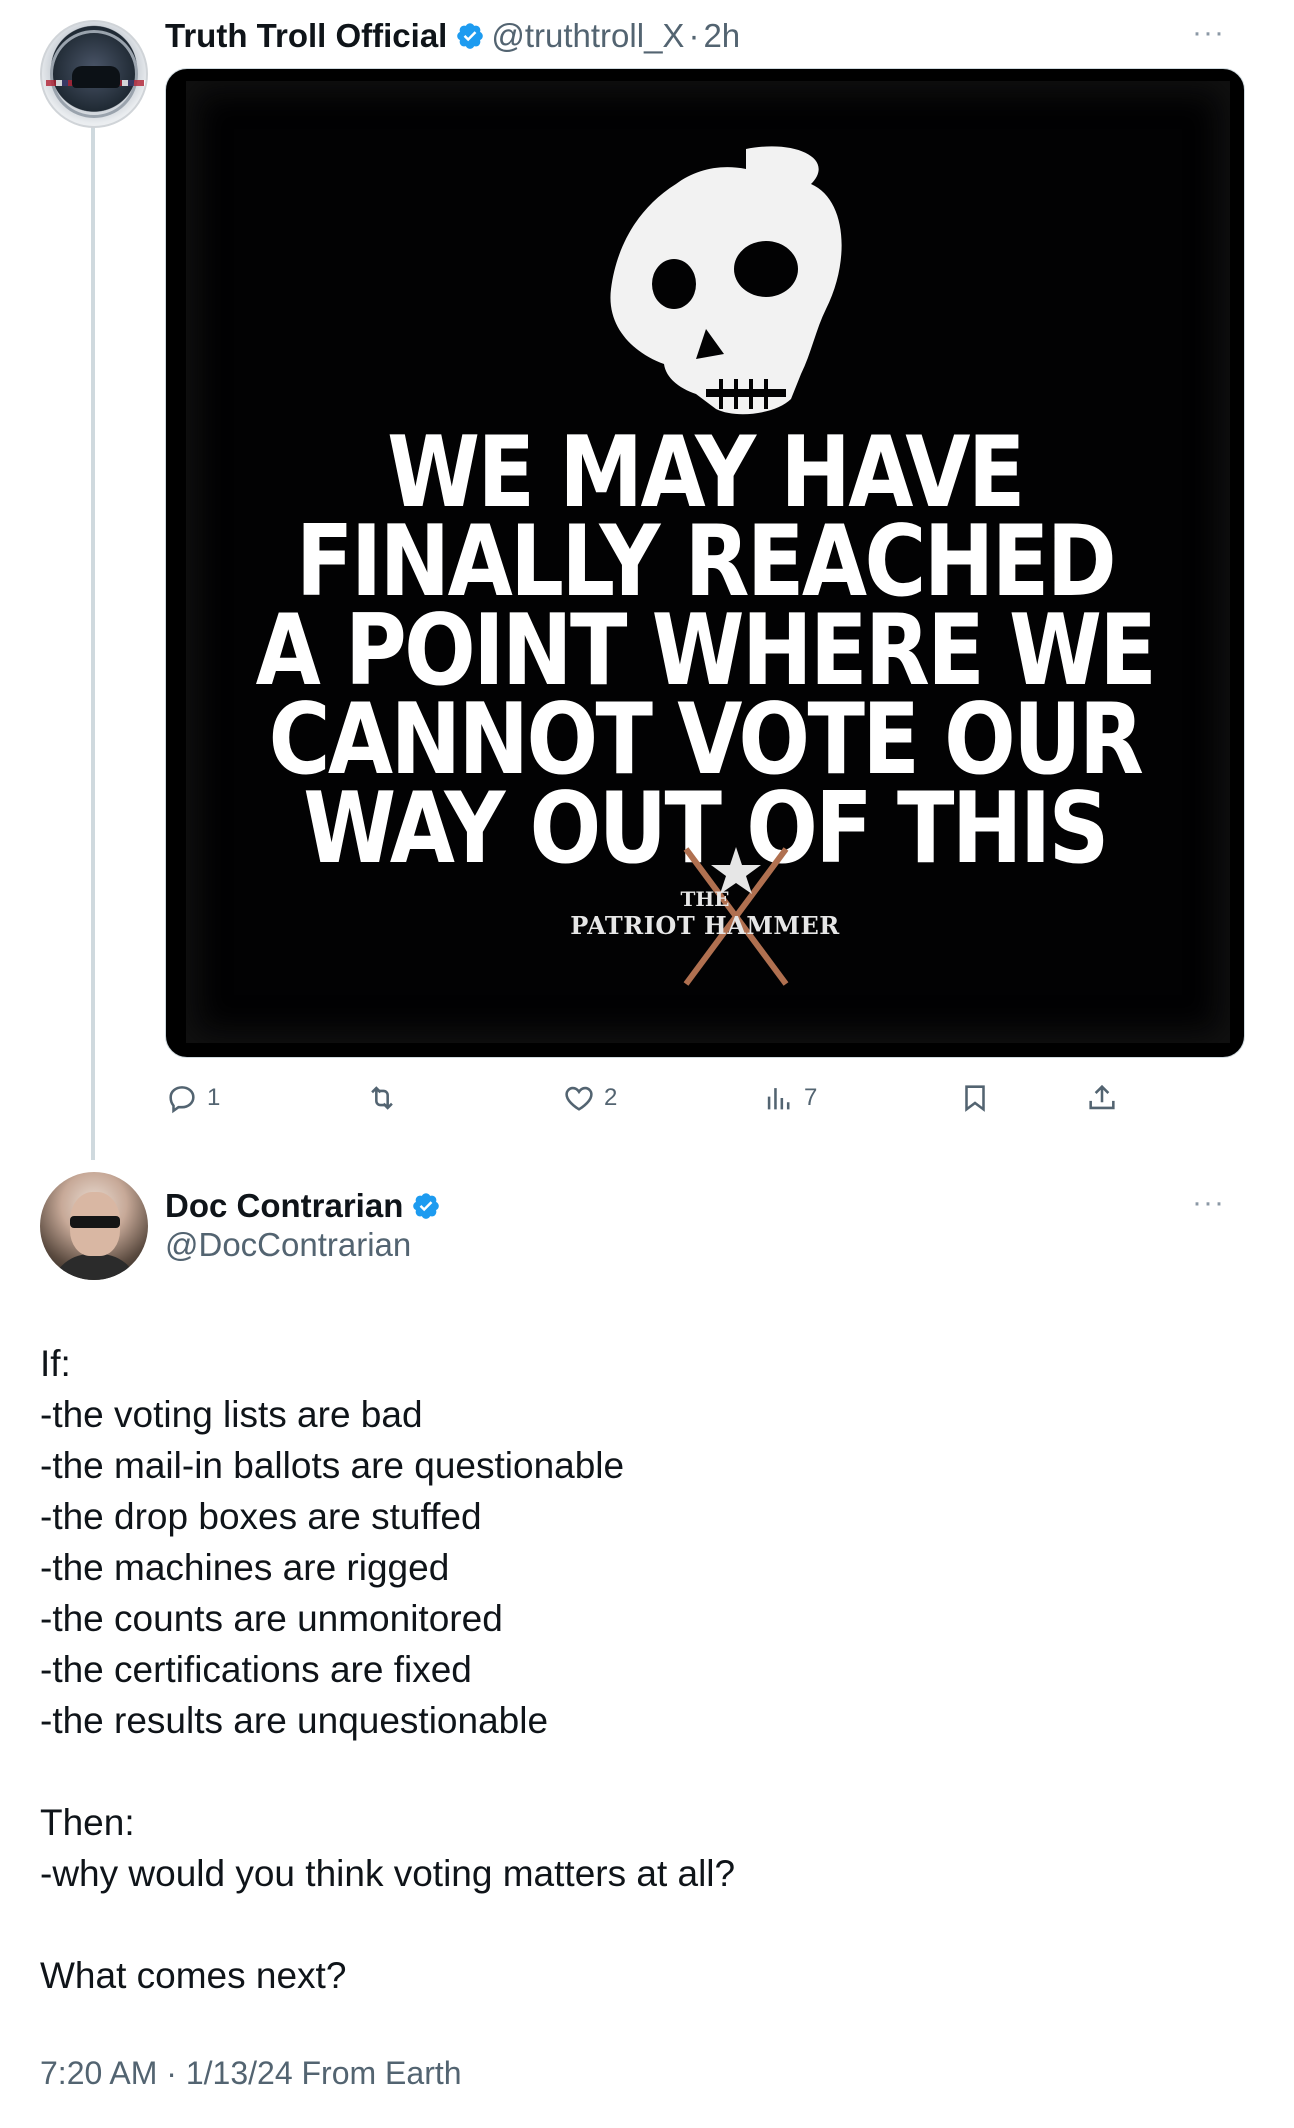 The width and height of the screenshot is (1294, 2128). Describe the element at coordinates (284, 1206) in the screenshot. I see `tweet2-display-name: Doc Contrarian` at that location.